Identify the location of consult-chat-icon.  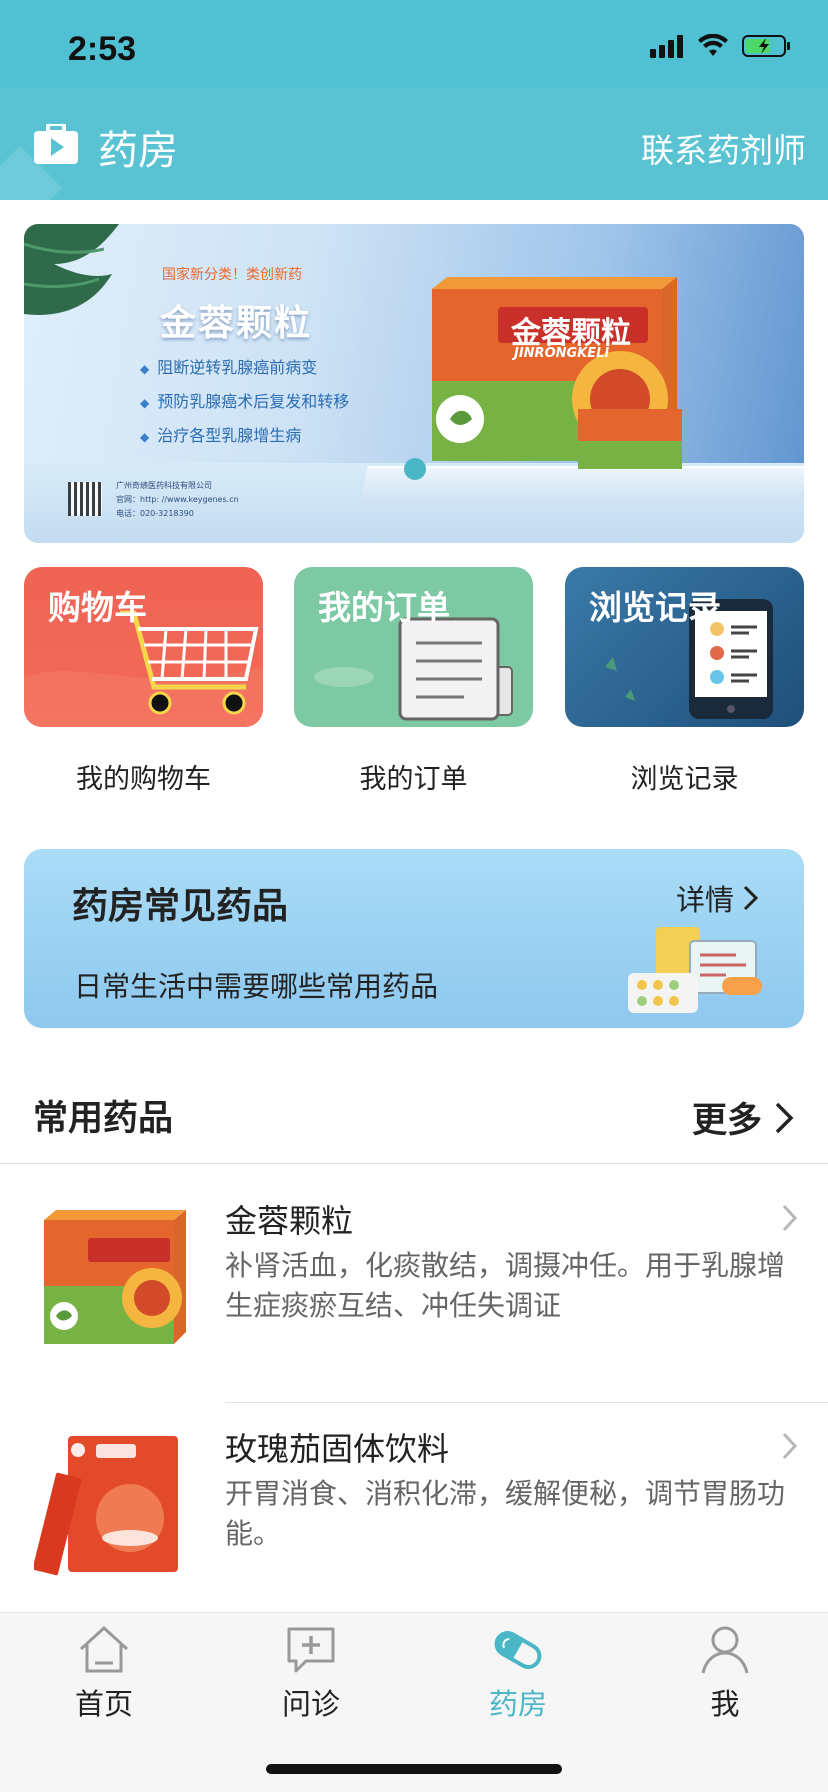
(311, 1650).